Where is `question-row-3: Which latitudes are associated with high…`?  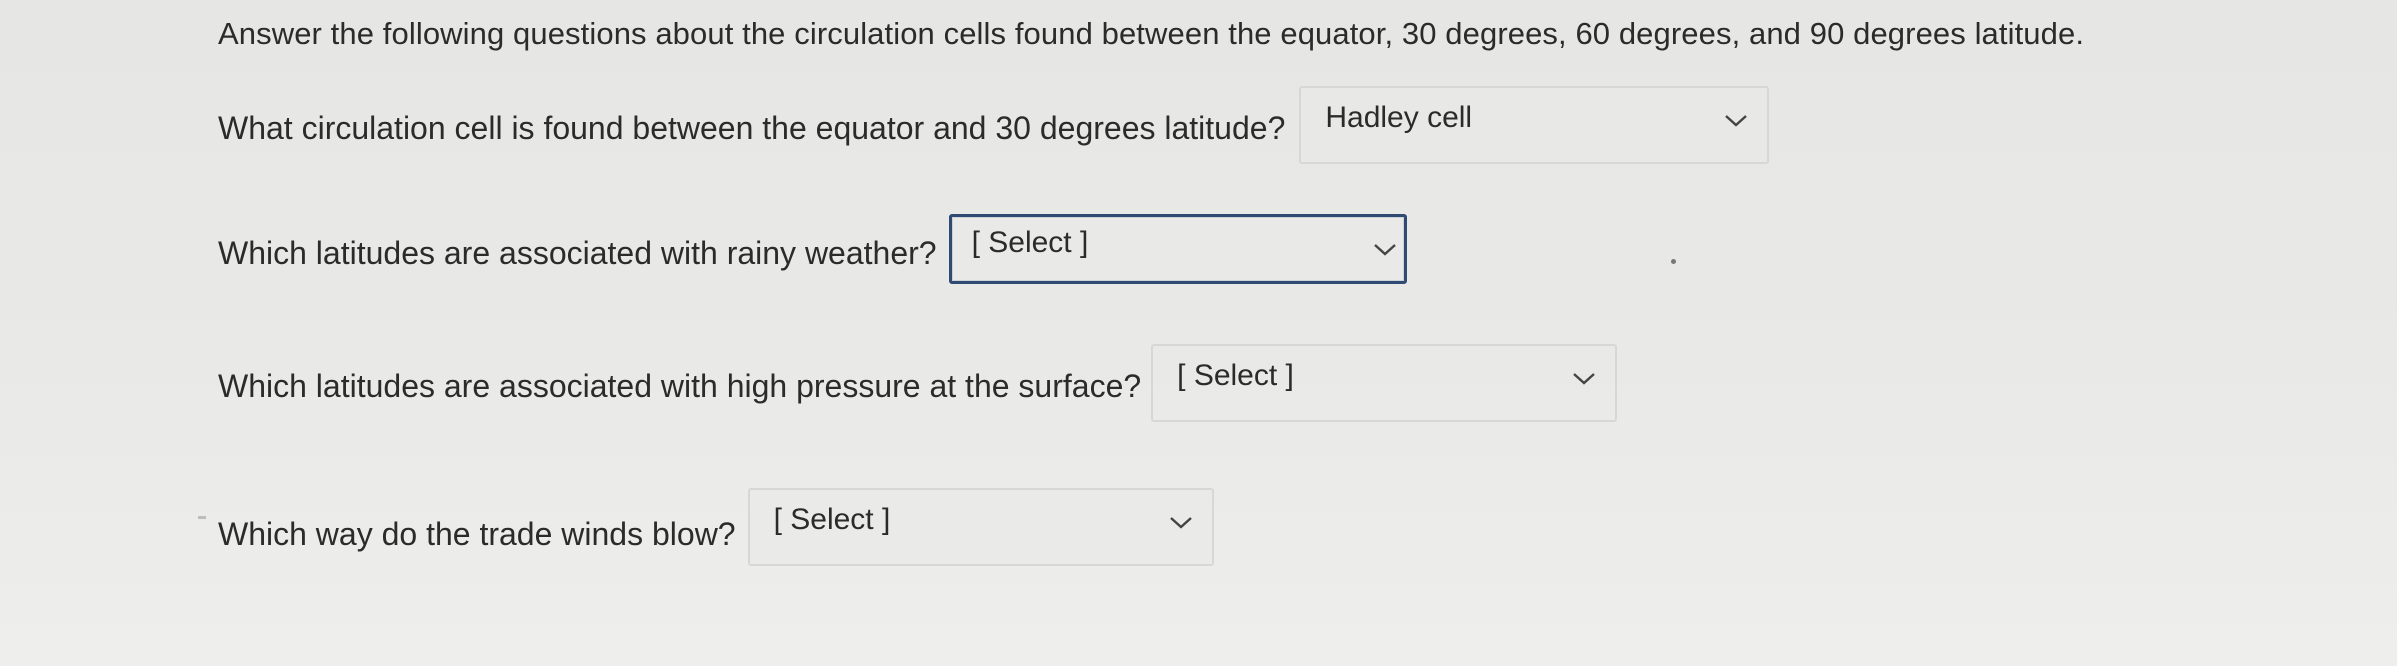 question-row-3: Which latitudes are associated with high… is located at coordinates (918, 383).